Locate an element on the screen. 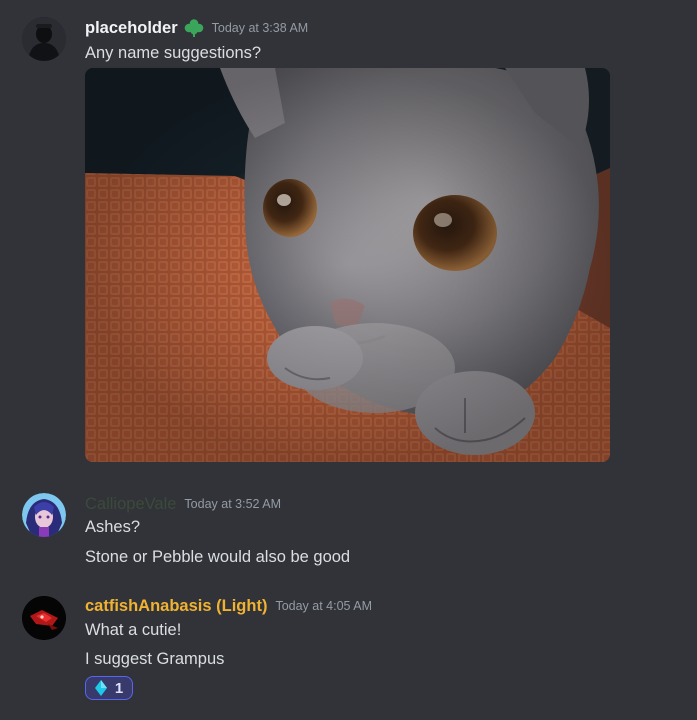 The image size is (697, 720). username: placeholder is located at coordinates (131, 28).